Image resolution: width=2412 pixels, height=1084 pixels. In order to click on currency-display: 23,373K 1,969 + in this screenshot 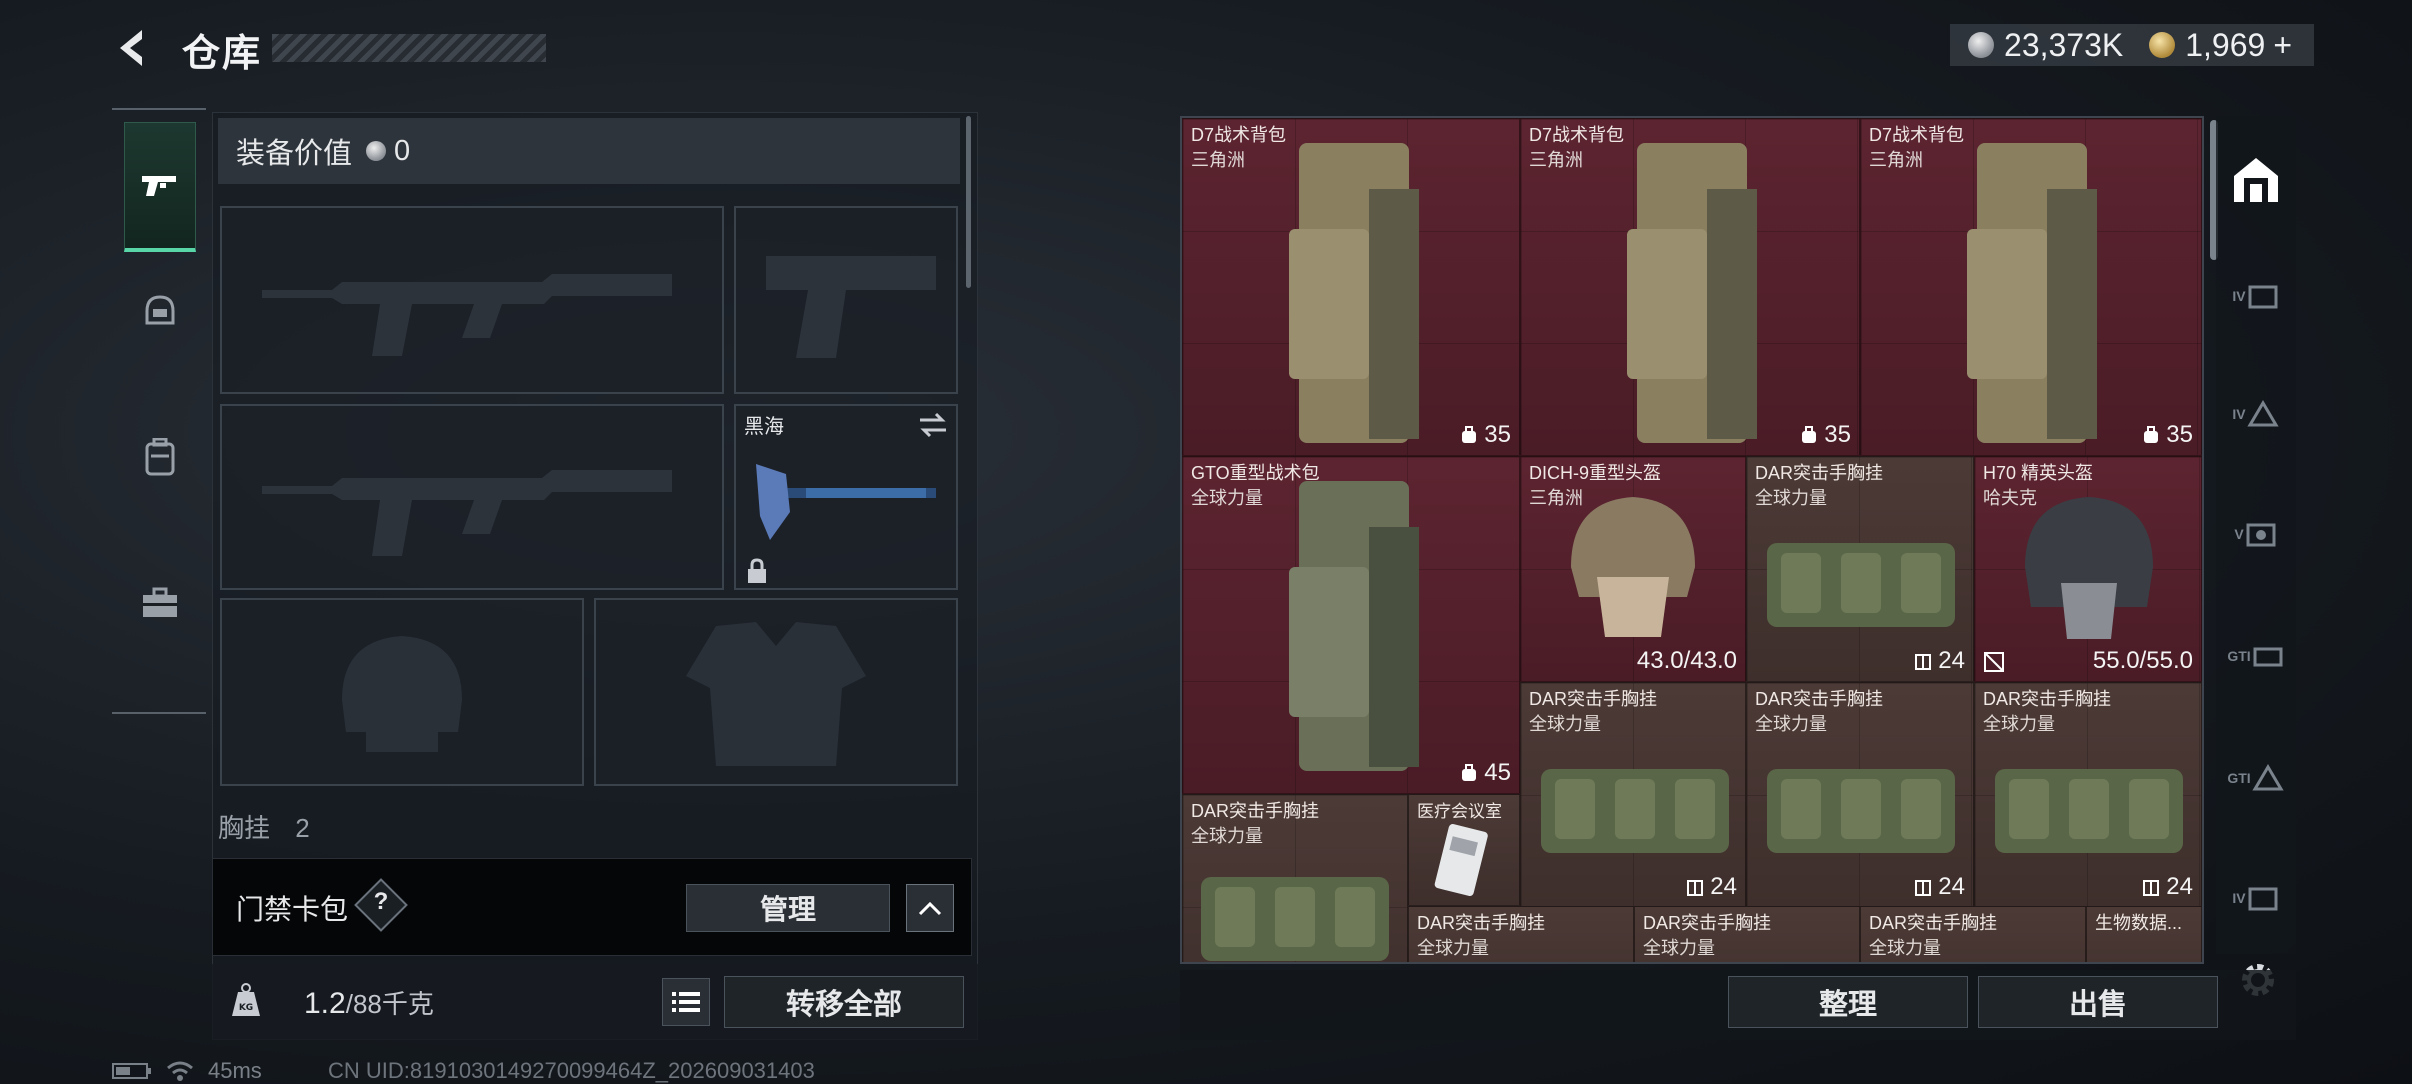, I will do `click(2132, 45)`.